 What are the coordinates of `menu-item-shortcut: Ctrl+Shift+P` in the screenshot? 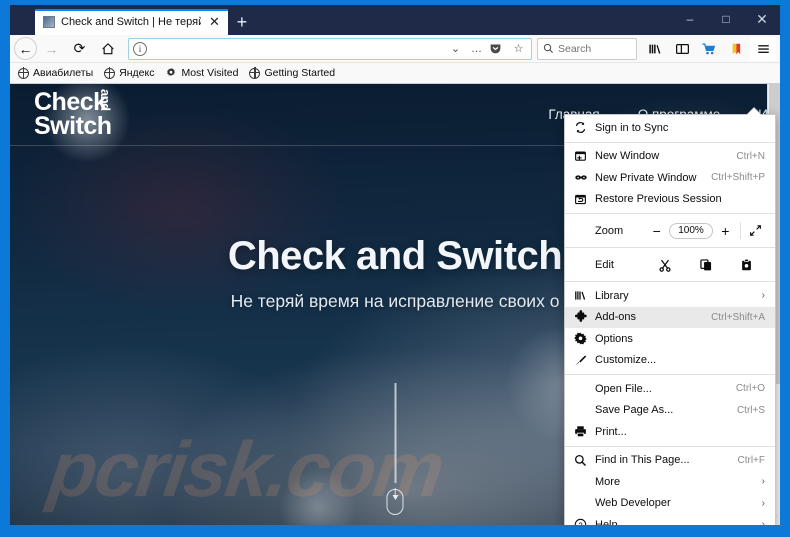 It's located at (738, 178).